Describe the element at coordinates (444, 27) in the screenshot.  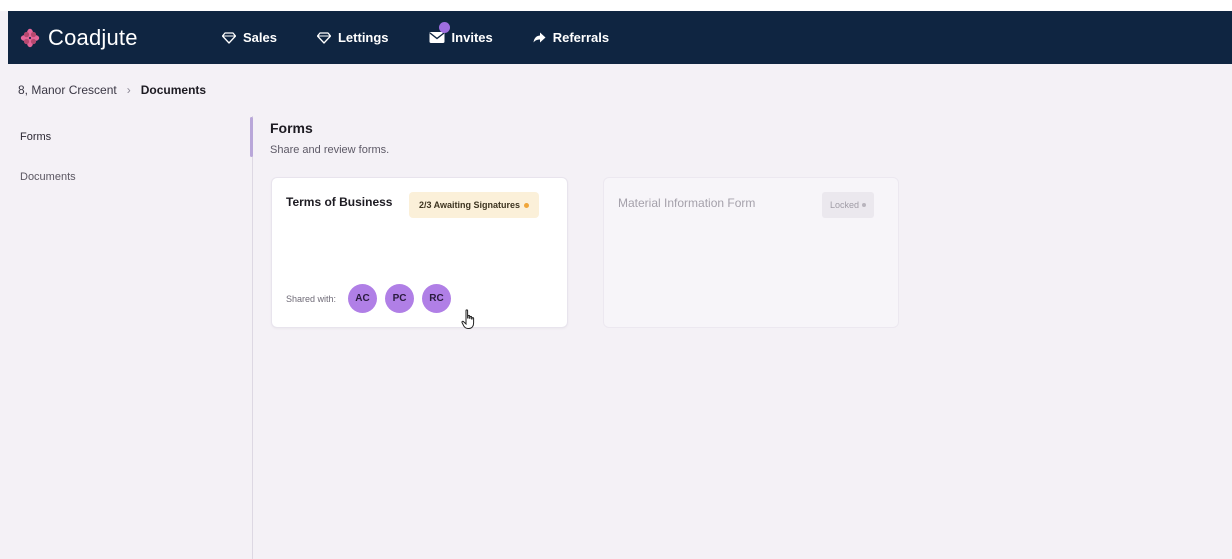
I see `notification-dot` at that location.